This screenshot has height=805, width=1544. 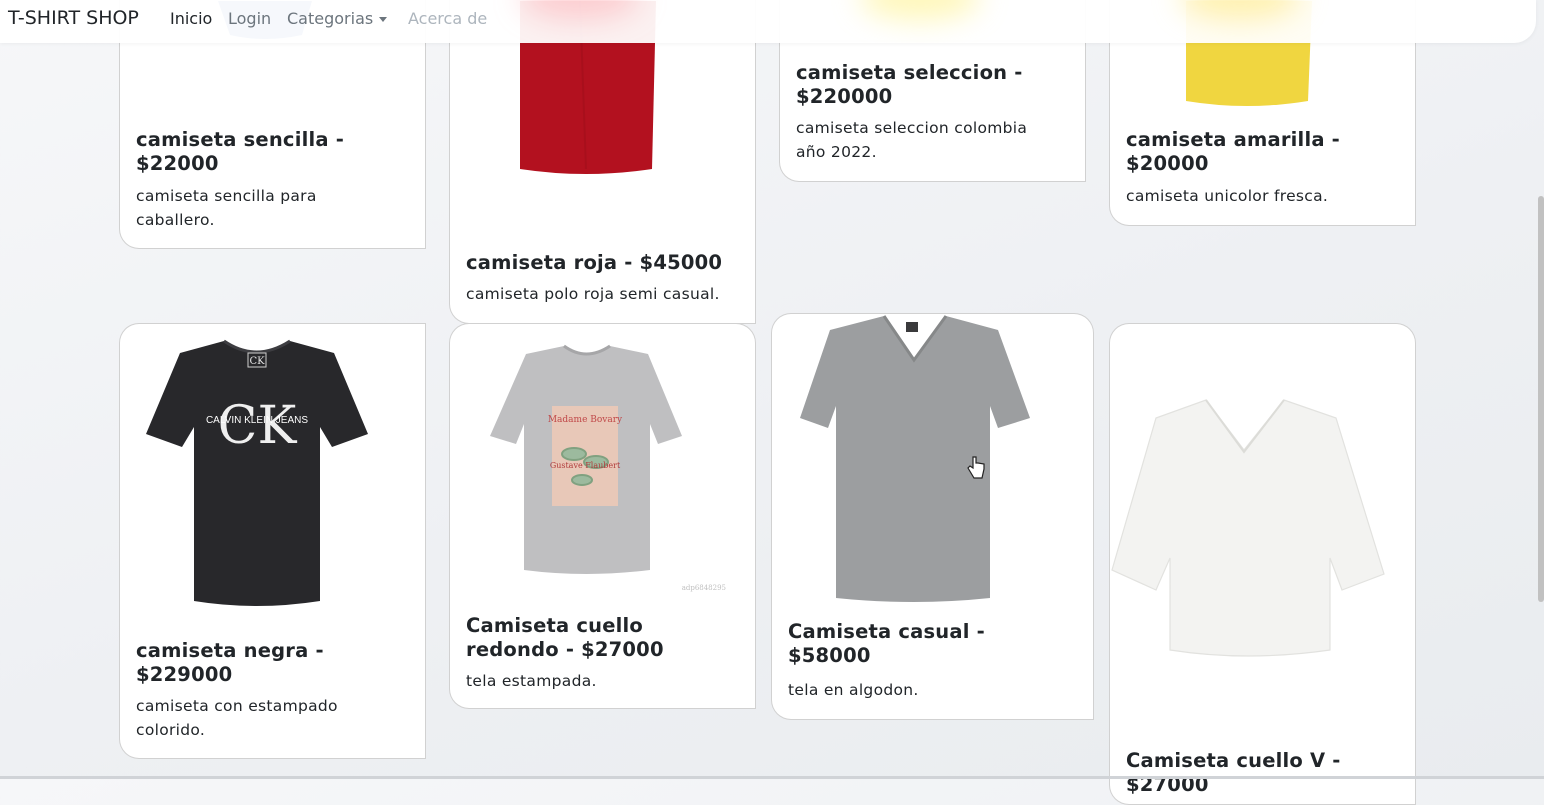 I want to click on ck-small-logo: CK, so click(x=257, y=361).